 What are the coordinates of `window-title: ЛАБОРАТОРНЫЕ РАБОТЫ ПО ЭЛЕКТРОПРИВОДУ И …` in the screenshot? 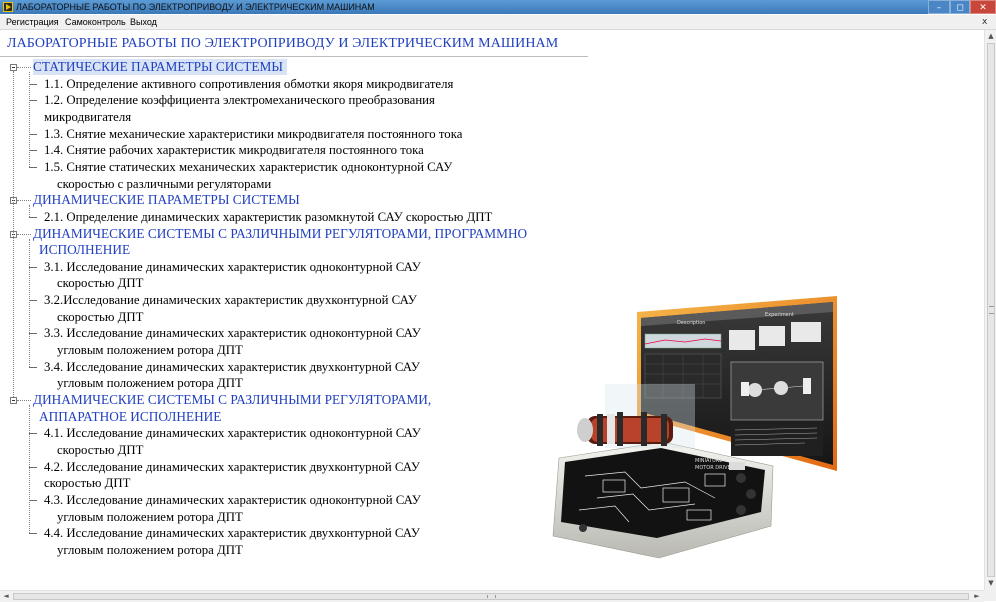 It's located at (195, 7).